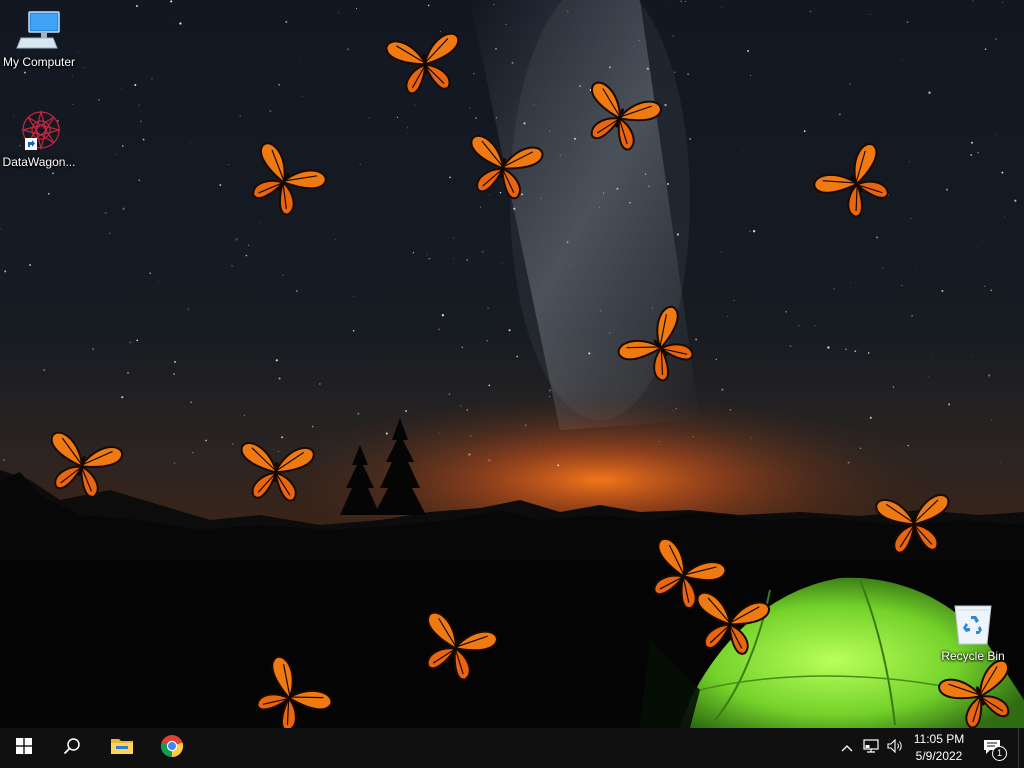 The width and height of the screenshot is (1024, 768). I want to click on windows-start-icon, so click(24, 748).